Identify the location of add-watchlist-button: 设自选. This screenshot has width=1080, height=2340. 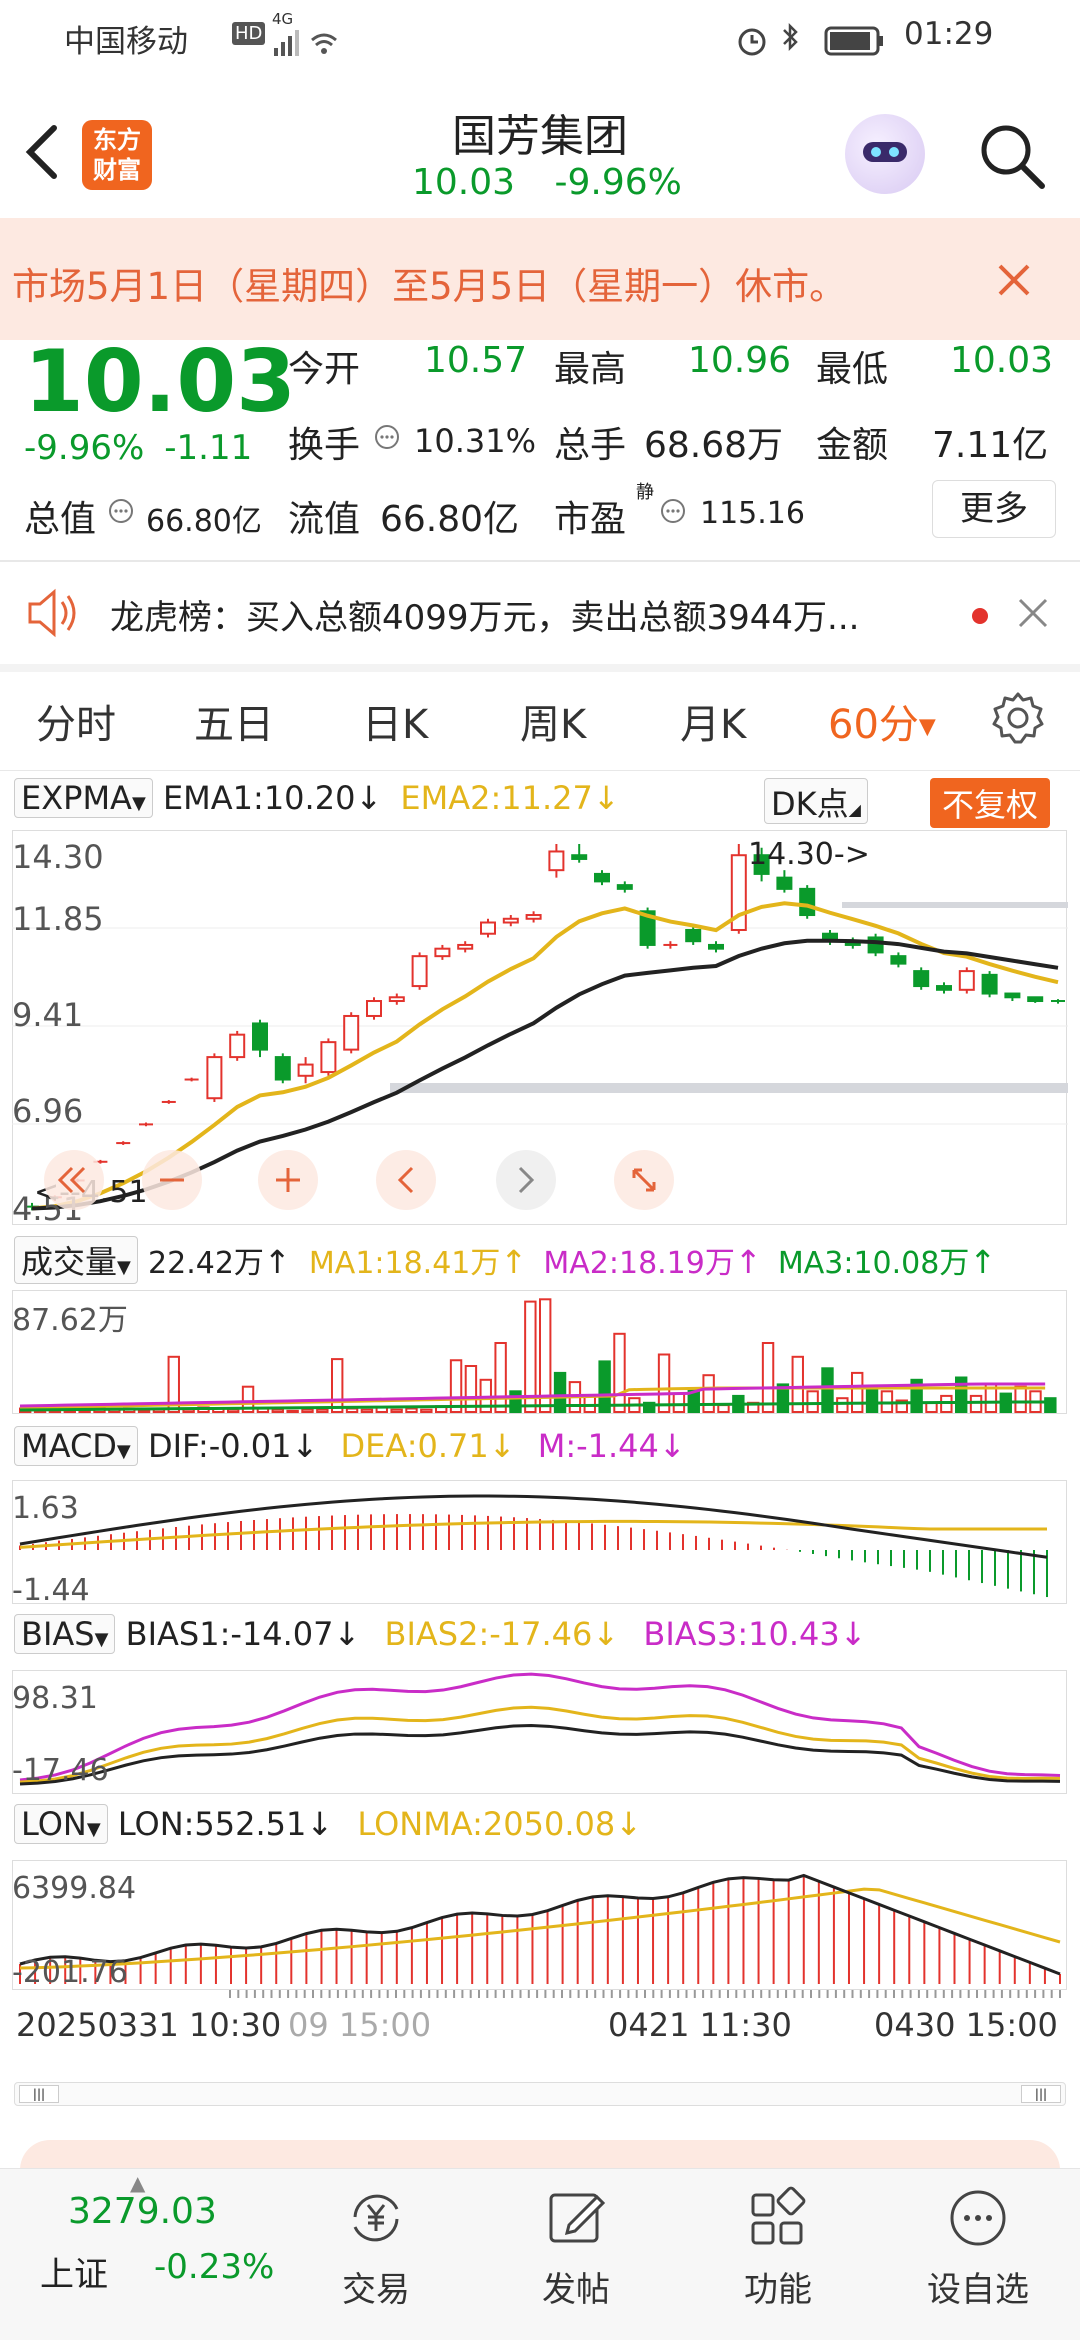
(978, 2240).